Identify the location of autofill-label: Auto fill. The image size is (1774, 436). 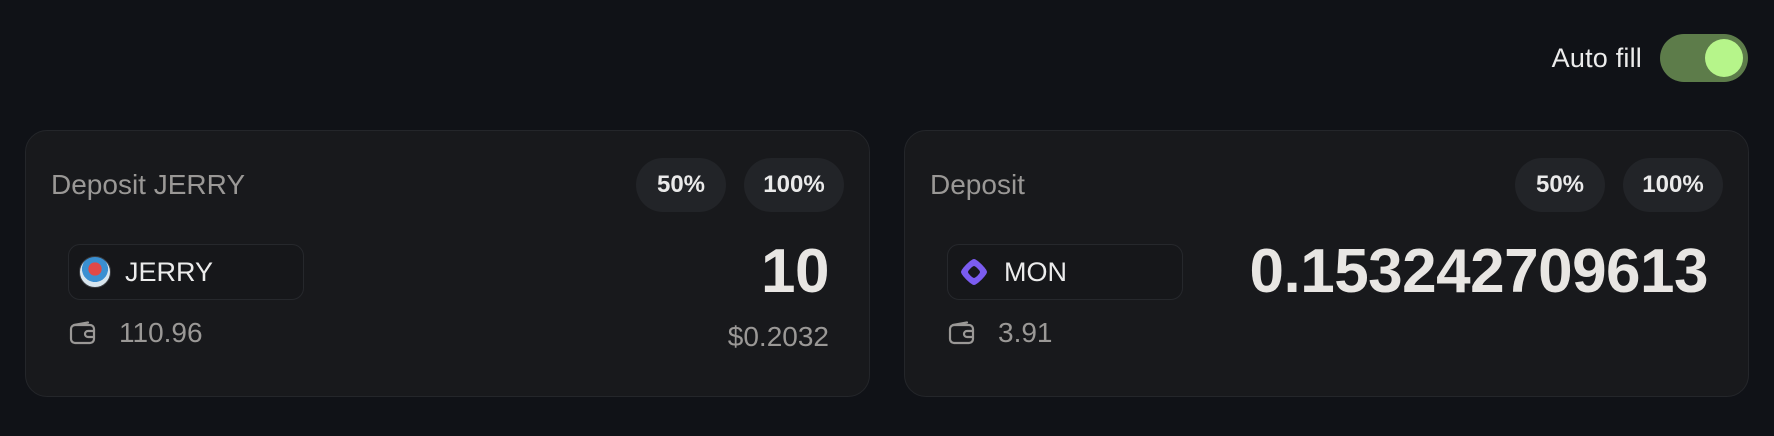
(1596, 57).